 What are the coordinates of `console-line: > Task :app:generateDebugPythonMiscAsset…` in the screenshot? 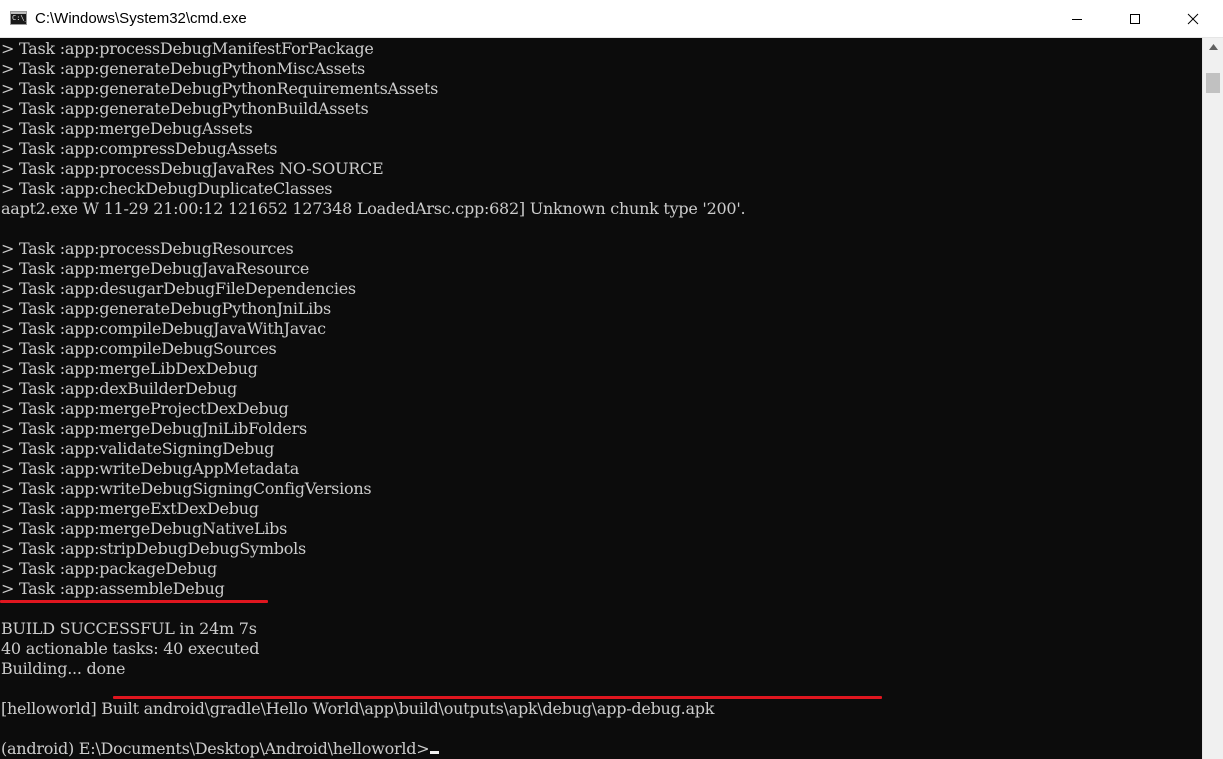 It's located at (183, 68).